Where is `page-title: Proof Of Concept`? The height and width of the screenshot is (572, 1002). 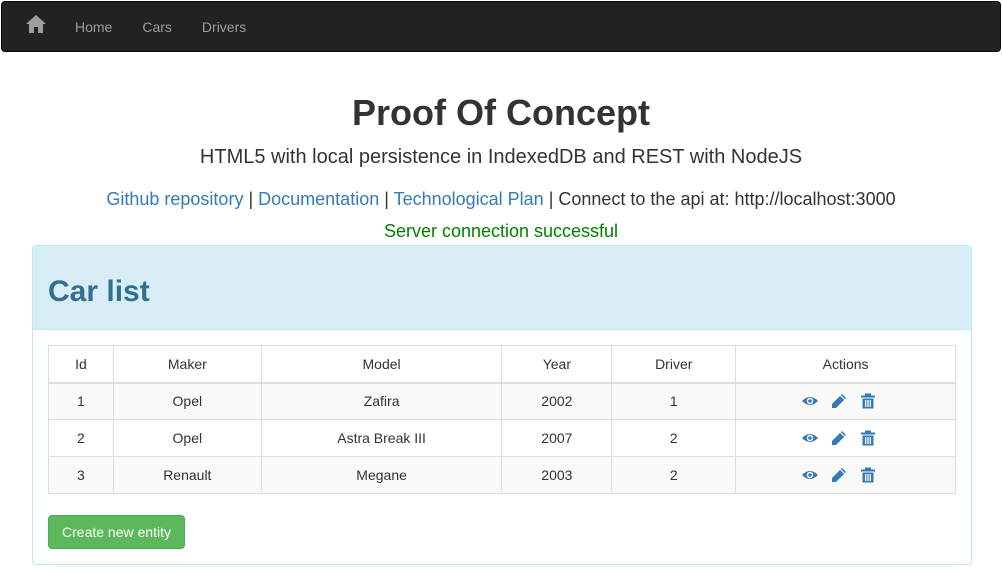 page-title: Proof Of Concept is located at coordinates (501, 112).